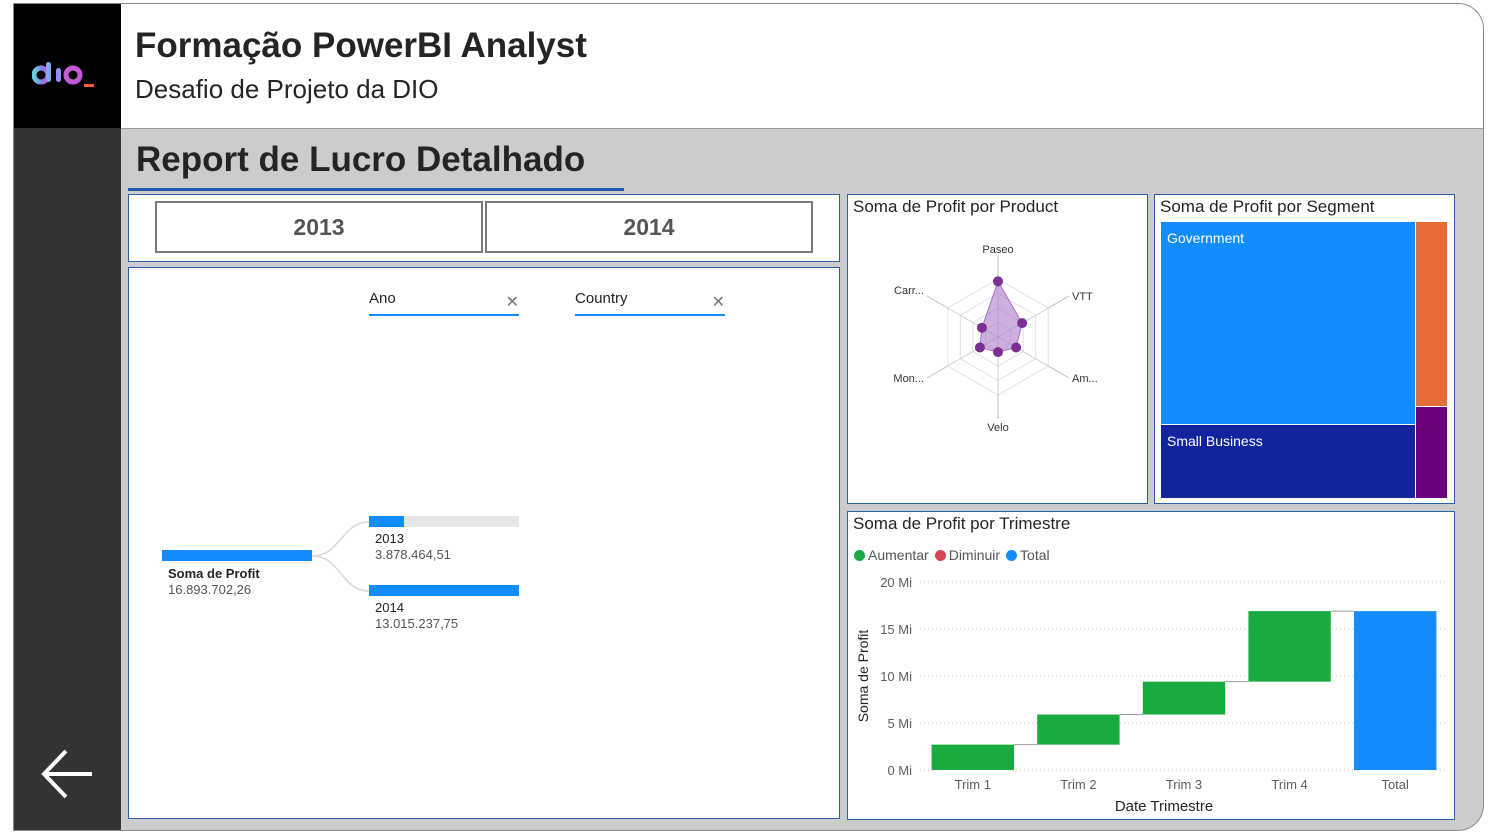 This screenshot has width=1497, height=832. I want to click on root-bar, so click(237, 555).